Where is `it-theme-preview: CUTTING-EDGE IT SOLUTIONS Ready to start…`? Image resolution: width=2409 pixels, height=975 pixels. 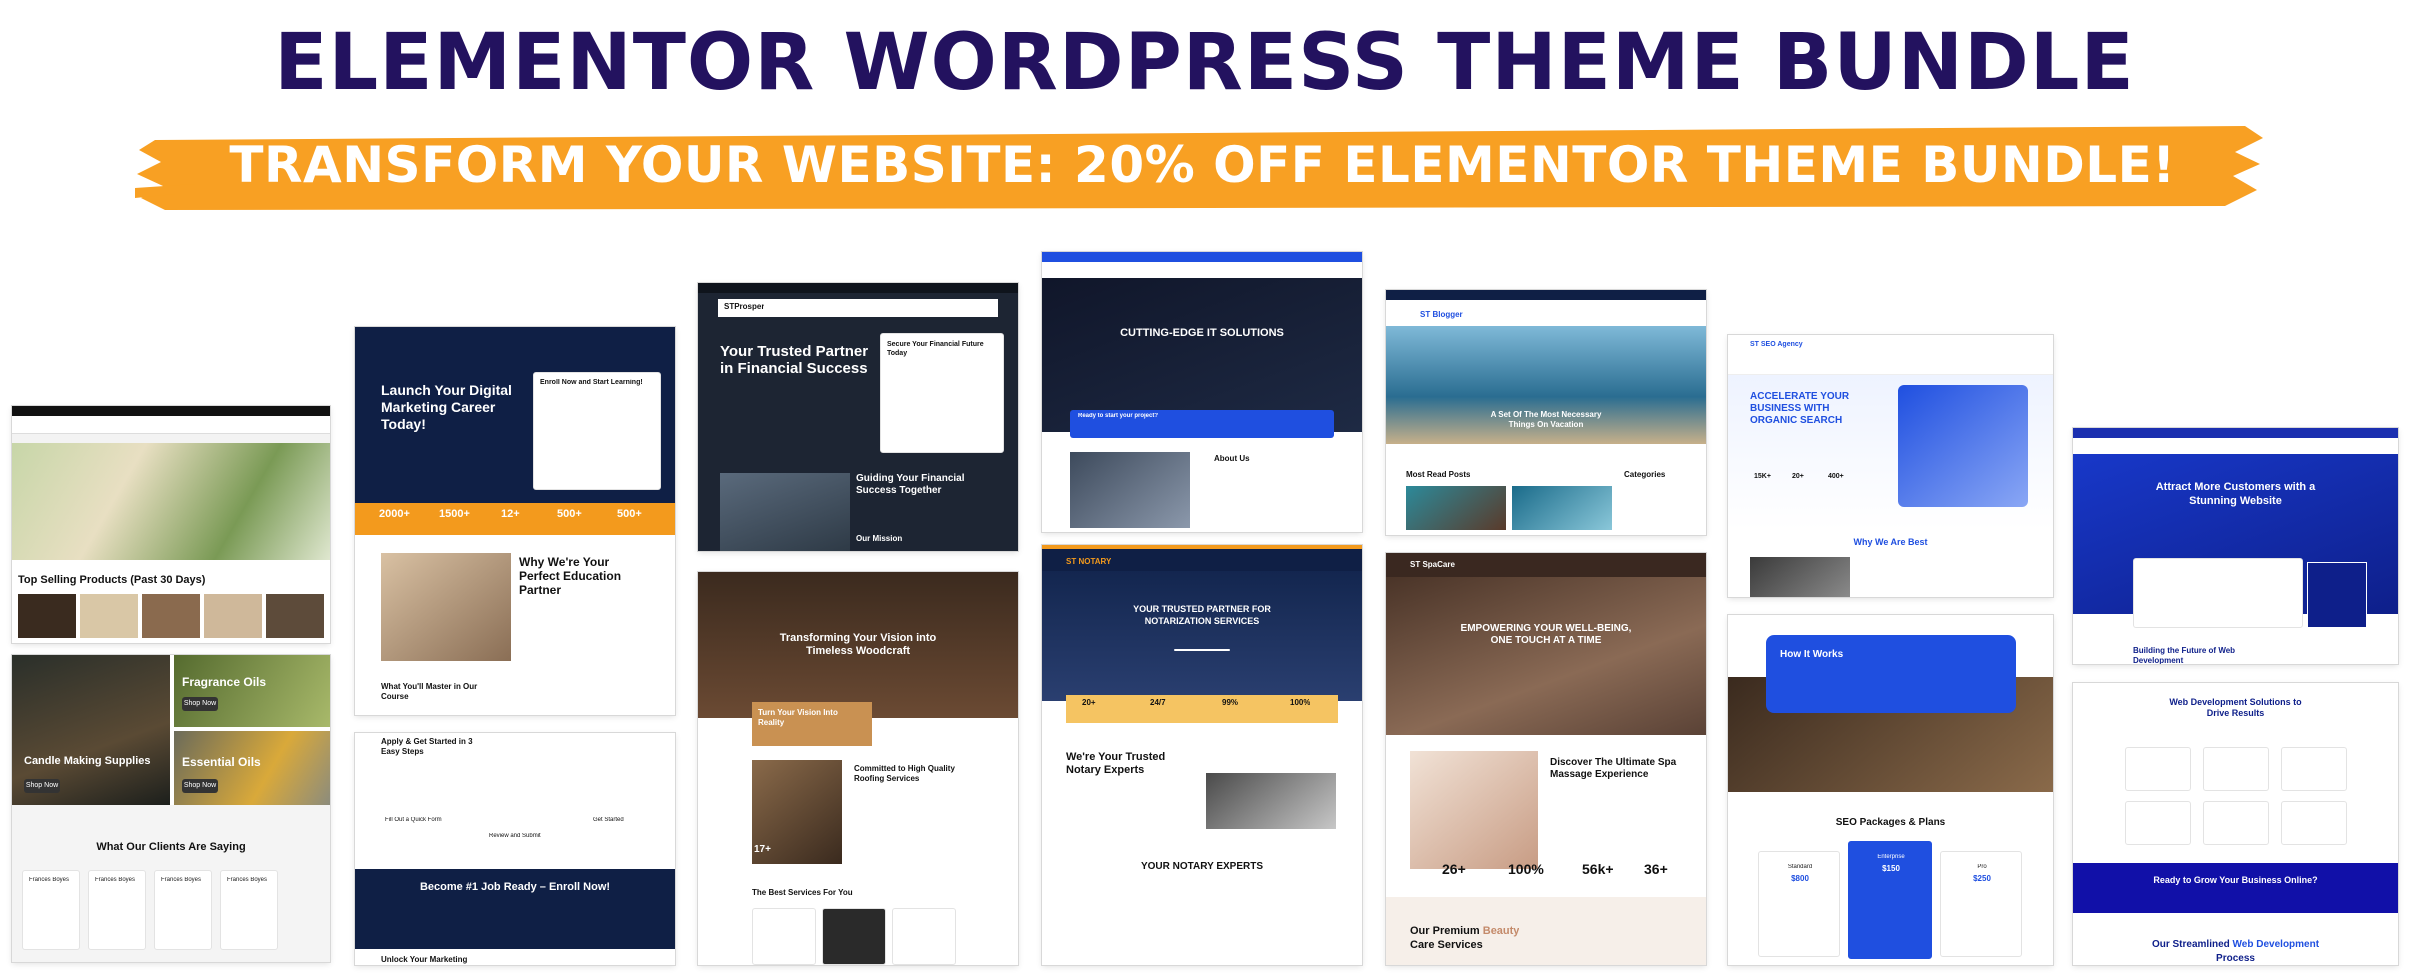
it-theme-preview: CUTTING-EDGE IT SOLUTIONS Ready to start… is located at coordinates (1202, 392).